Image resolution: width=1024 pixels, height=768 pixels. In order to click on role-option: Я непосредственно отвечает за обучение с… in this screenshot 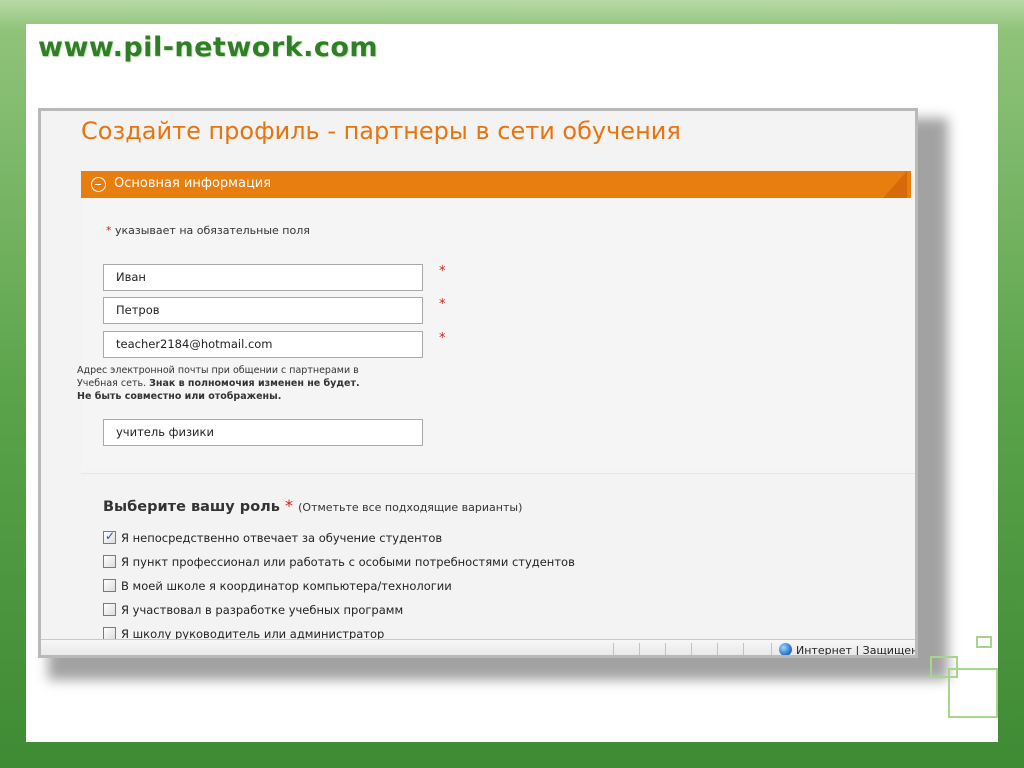, I will do `click(273, 538)`.